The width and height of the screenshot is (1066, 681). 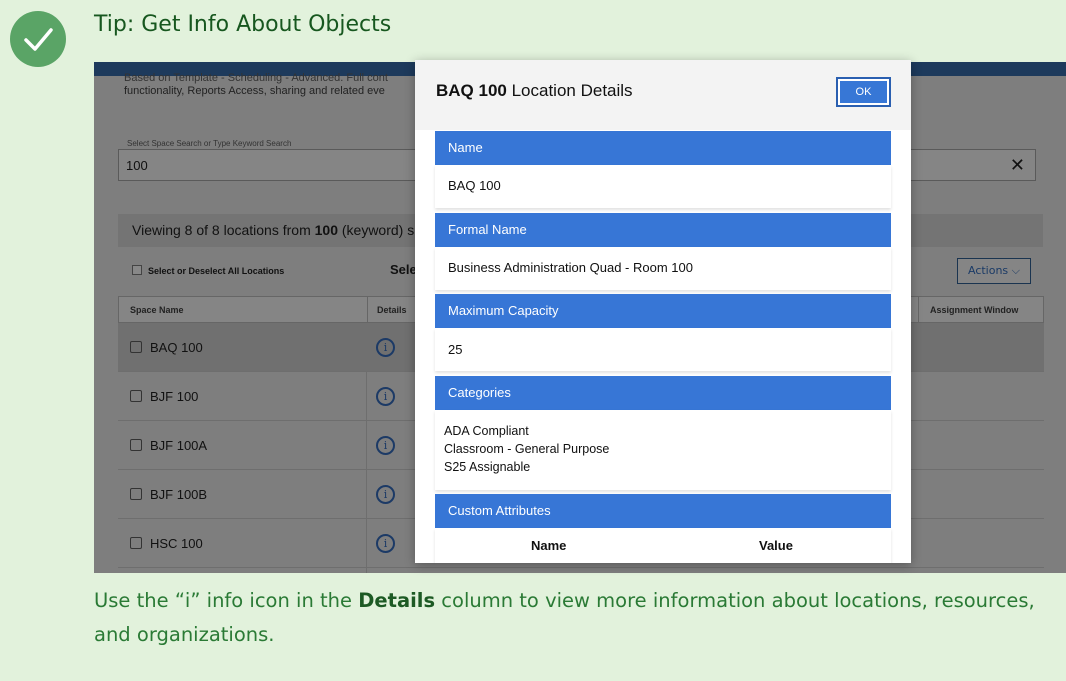 What do you see at coordinates (157, 310) in the screenshot?
I see `column-space-name: Space Name` at bounding box center [157, 310].